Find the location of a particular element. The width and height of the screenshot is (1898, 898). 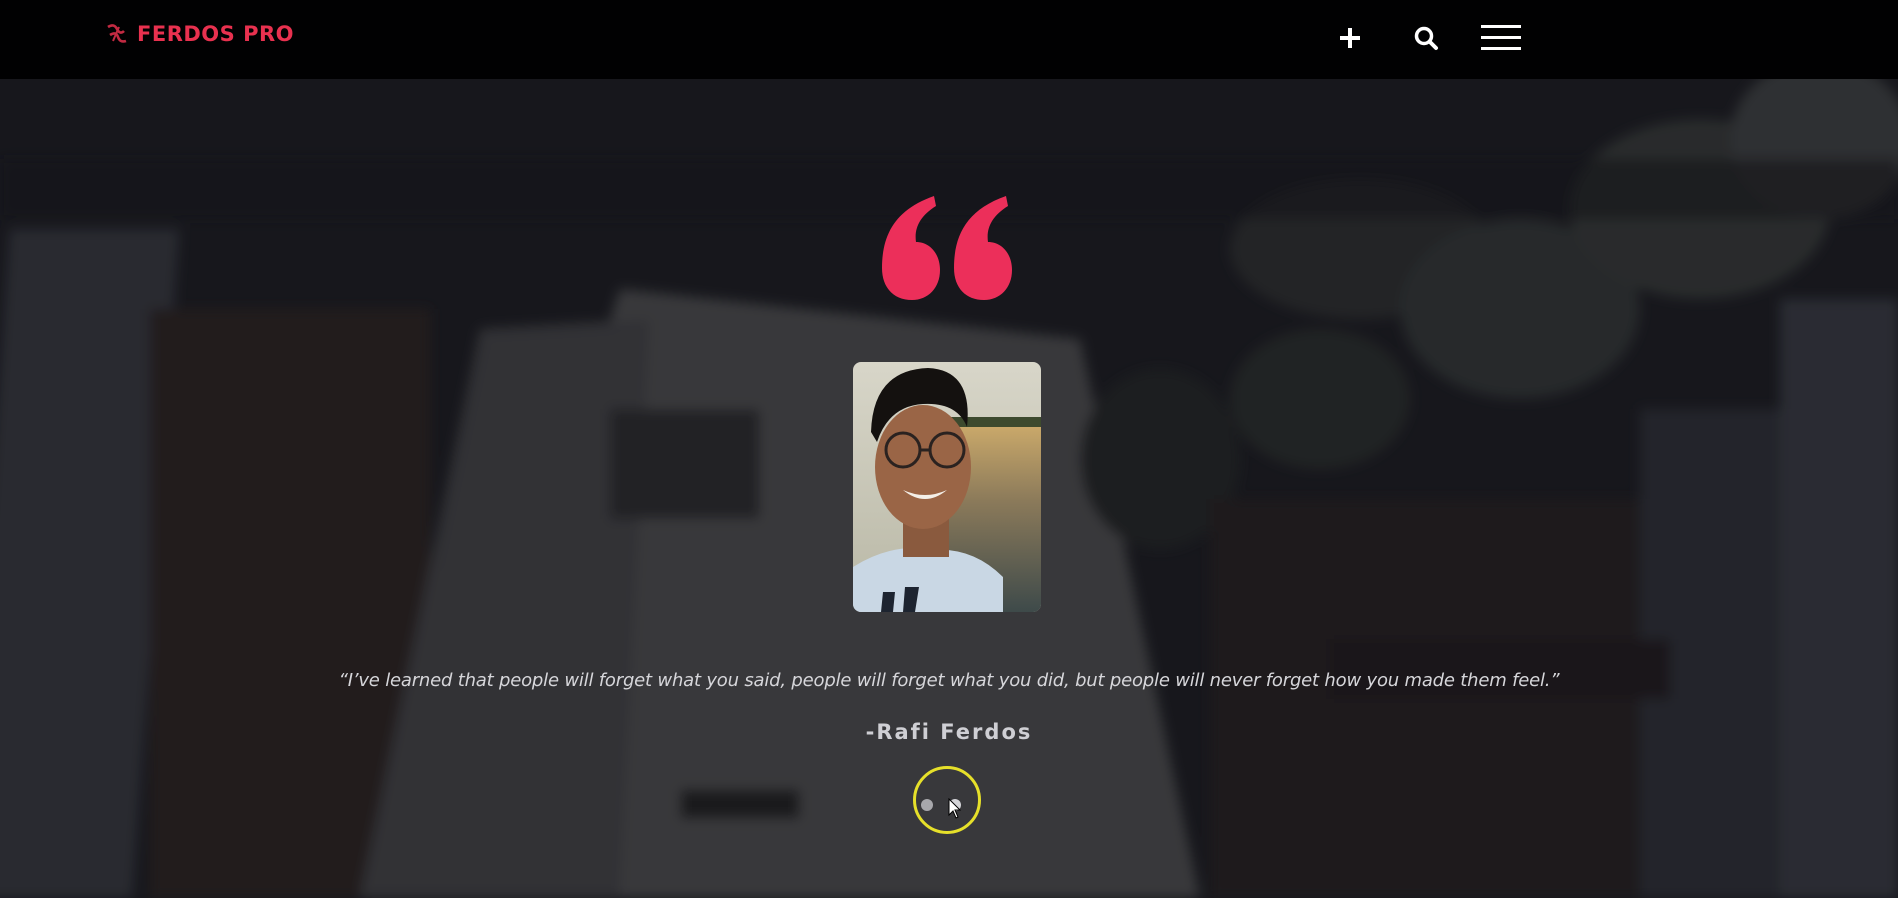

menu-button is located at coordinates (1501, 38).